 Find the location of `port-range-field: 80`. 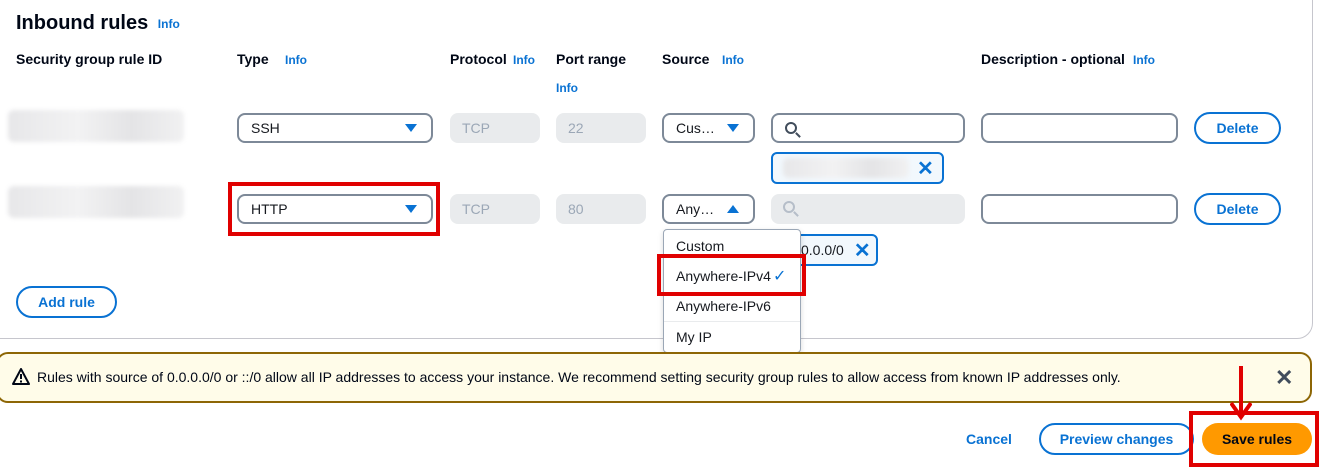

port-range-field: 80 is located at coordinates (601, 209).